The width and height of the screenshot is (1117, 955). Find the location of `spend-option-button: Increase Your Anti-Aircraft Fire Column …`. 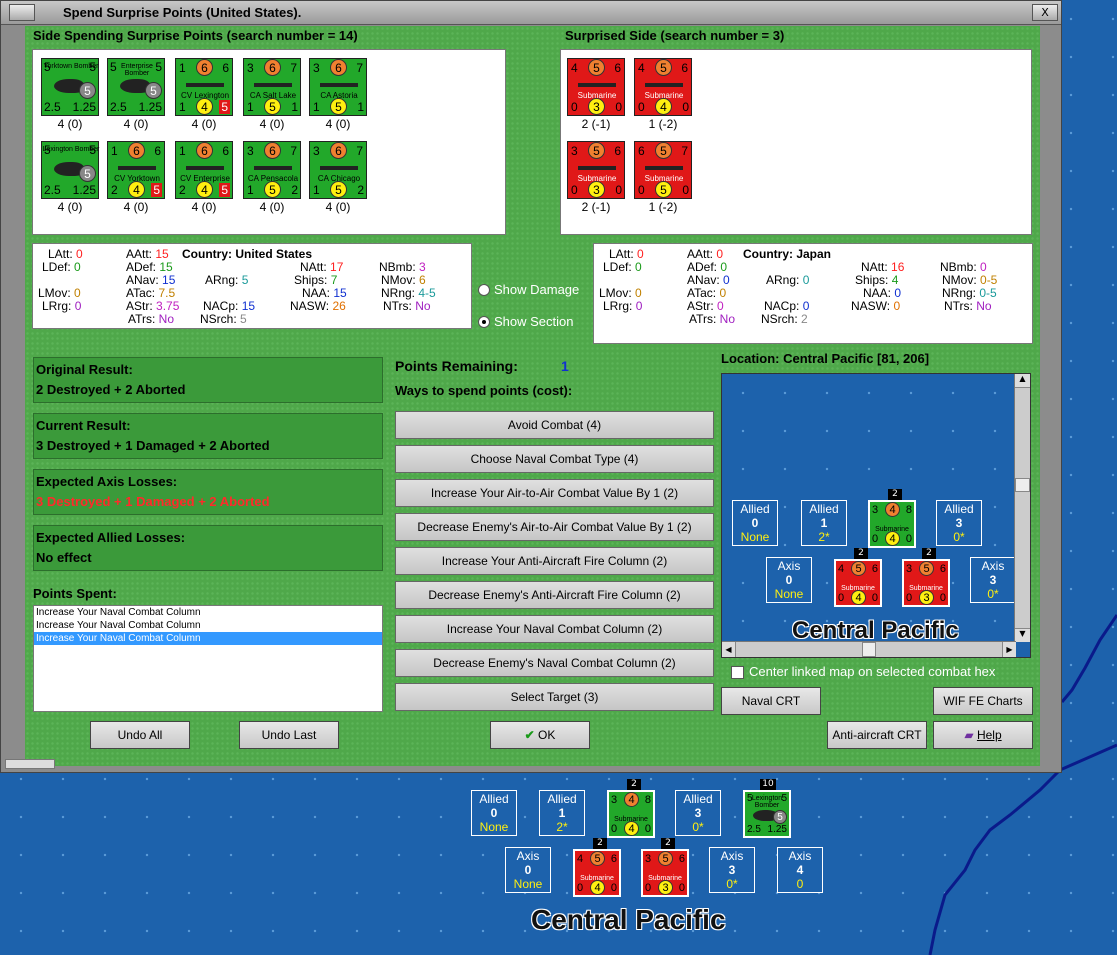

spend-option-button: Increase Your Anti-Aircraft Fire Column … is located at coordinates (554, 561).